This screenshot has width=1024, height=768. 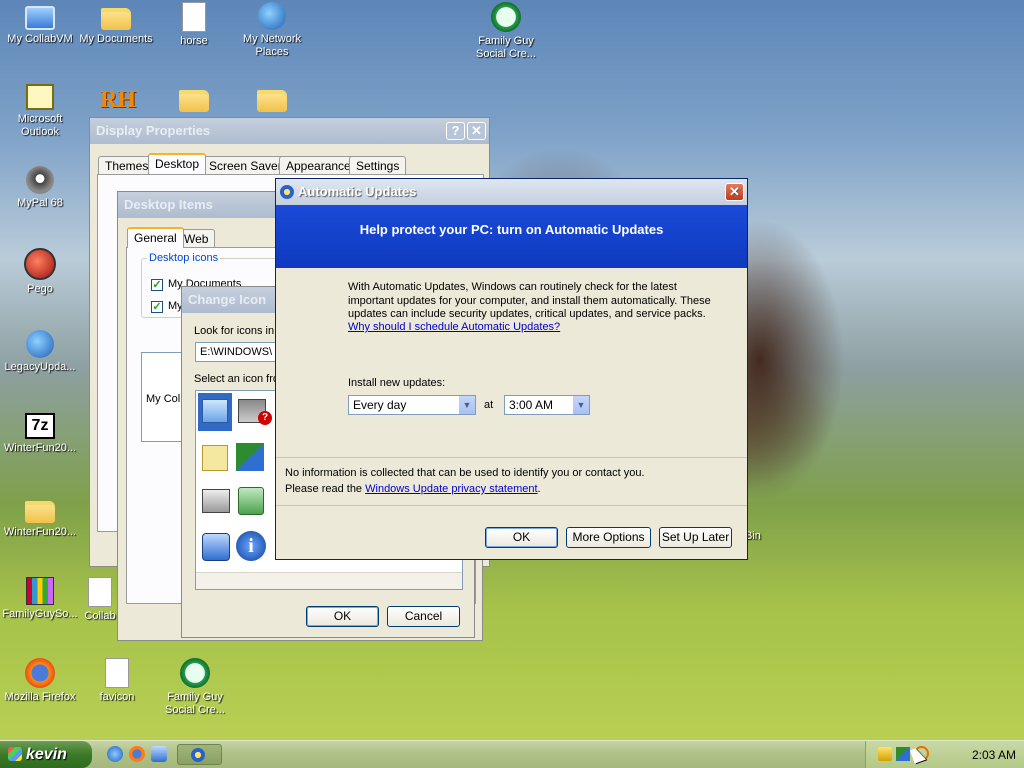 What do you see at coordinates (245, 165) in the screenshot?
I see `tab-screen-saver: Screen Saver` at bounding box center [245, 165].